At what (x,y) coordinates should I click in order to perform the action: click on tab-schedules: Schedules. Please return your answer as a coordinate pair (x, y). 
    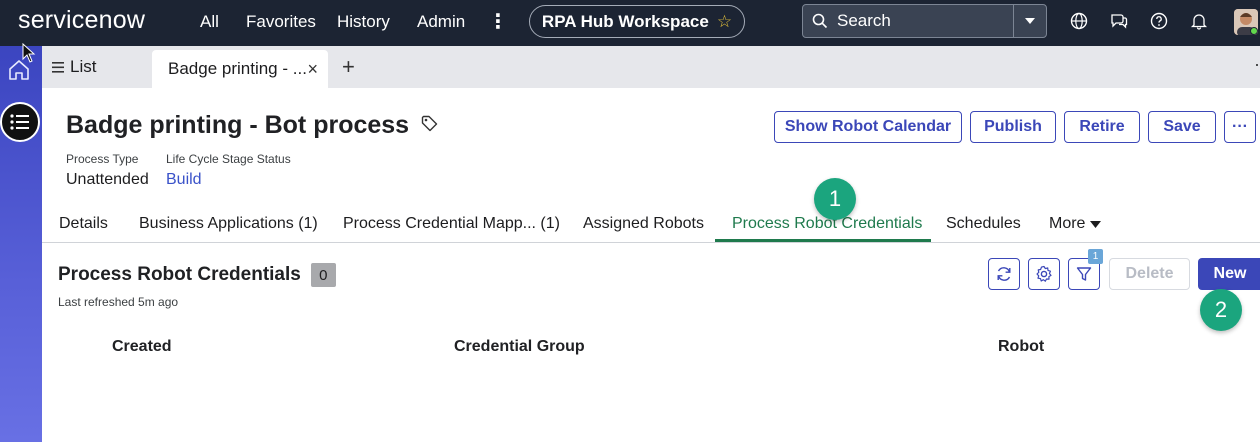
    Looking at the image, I should click on (983, 224).